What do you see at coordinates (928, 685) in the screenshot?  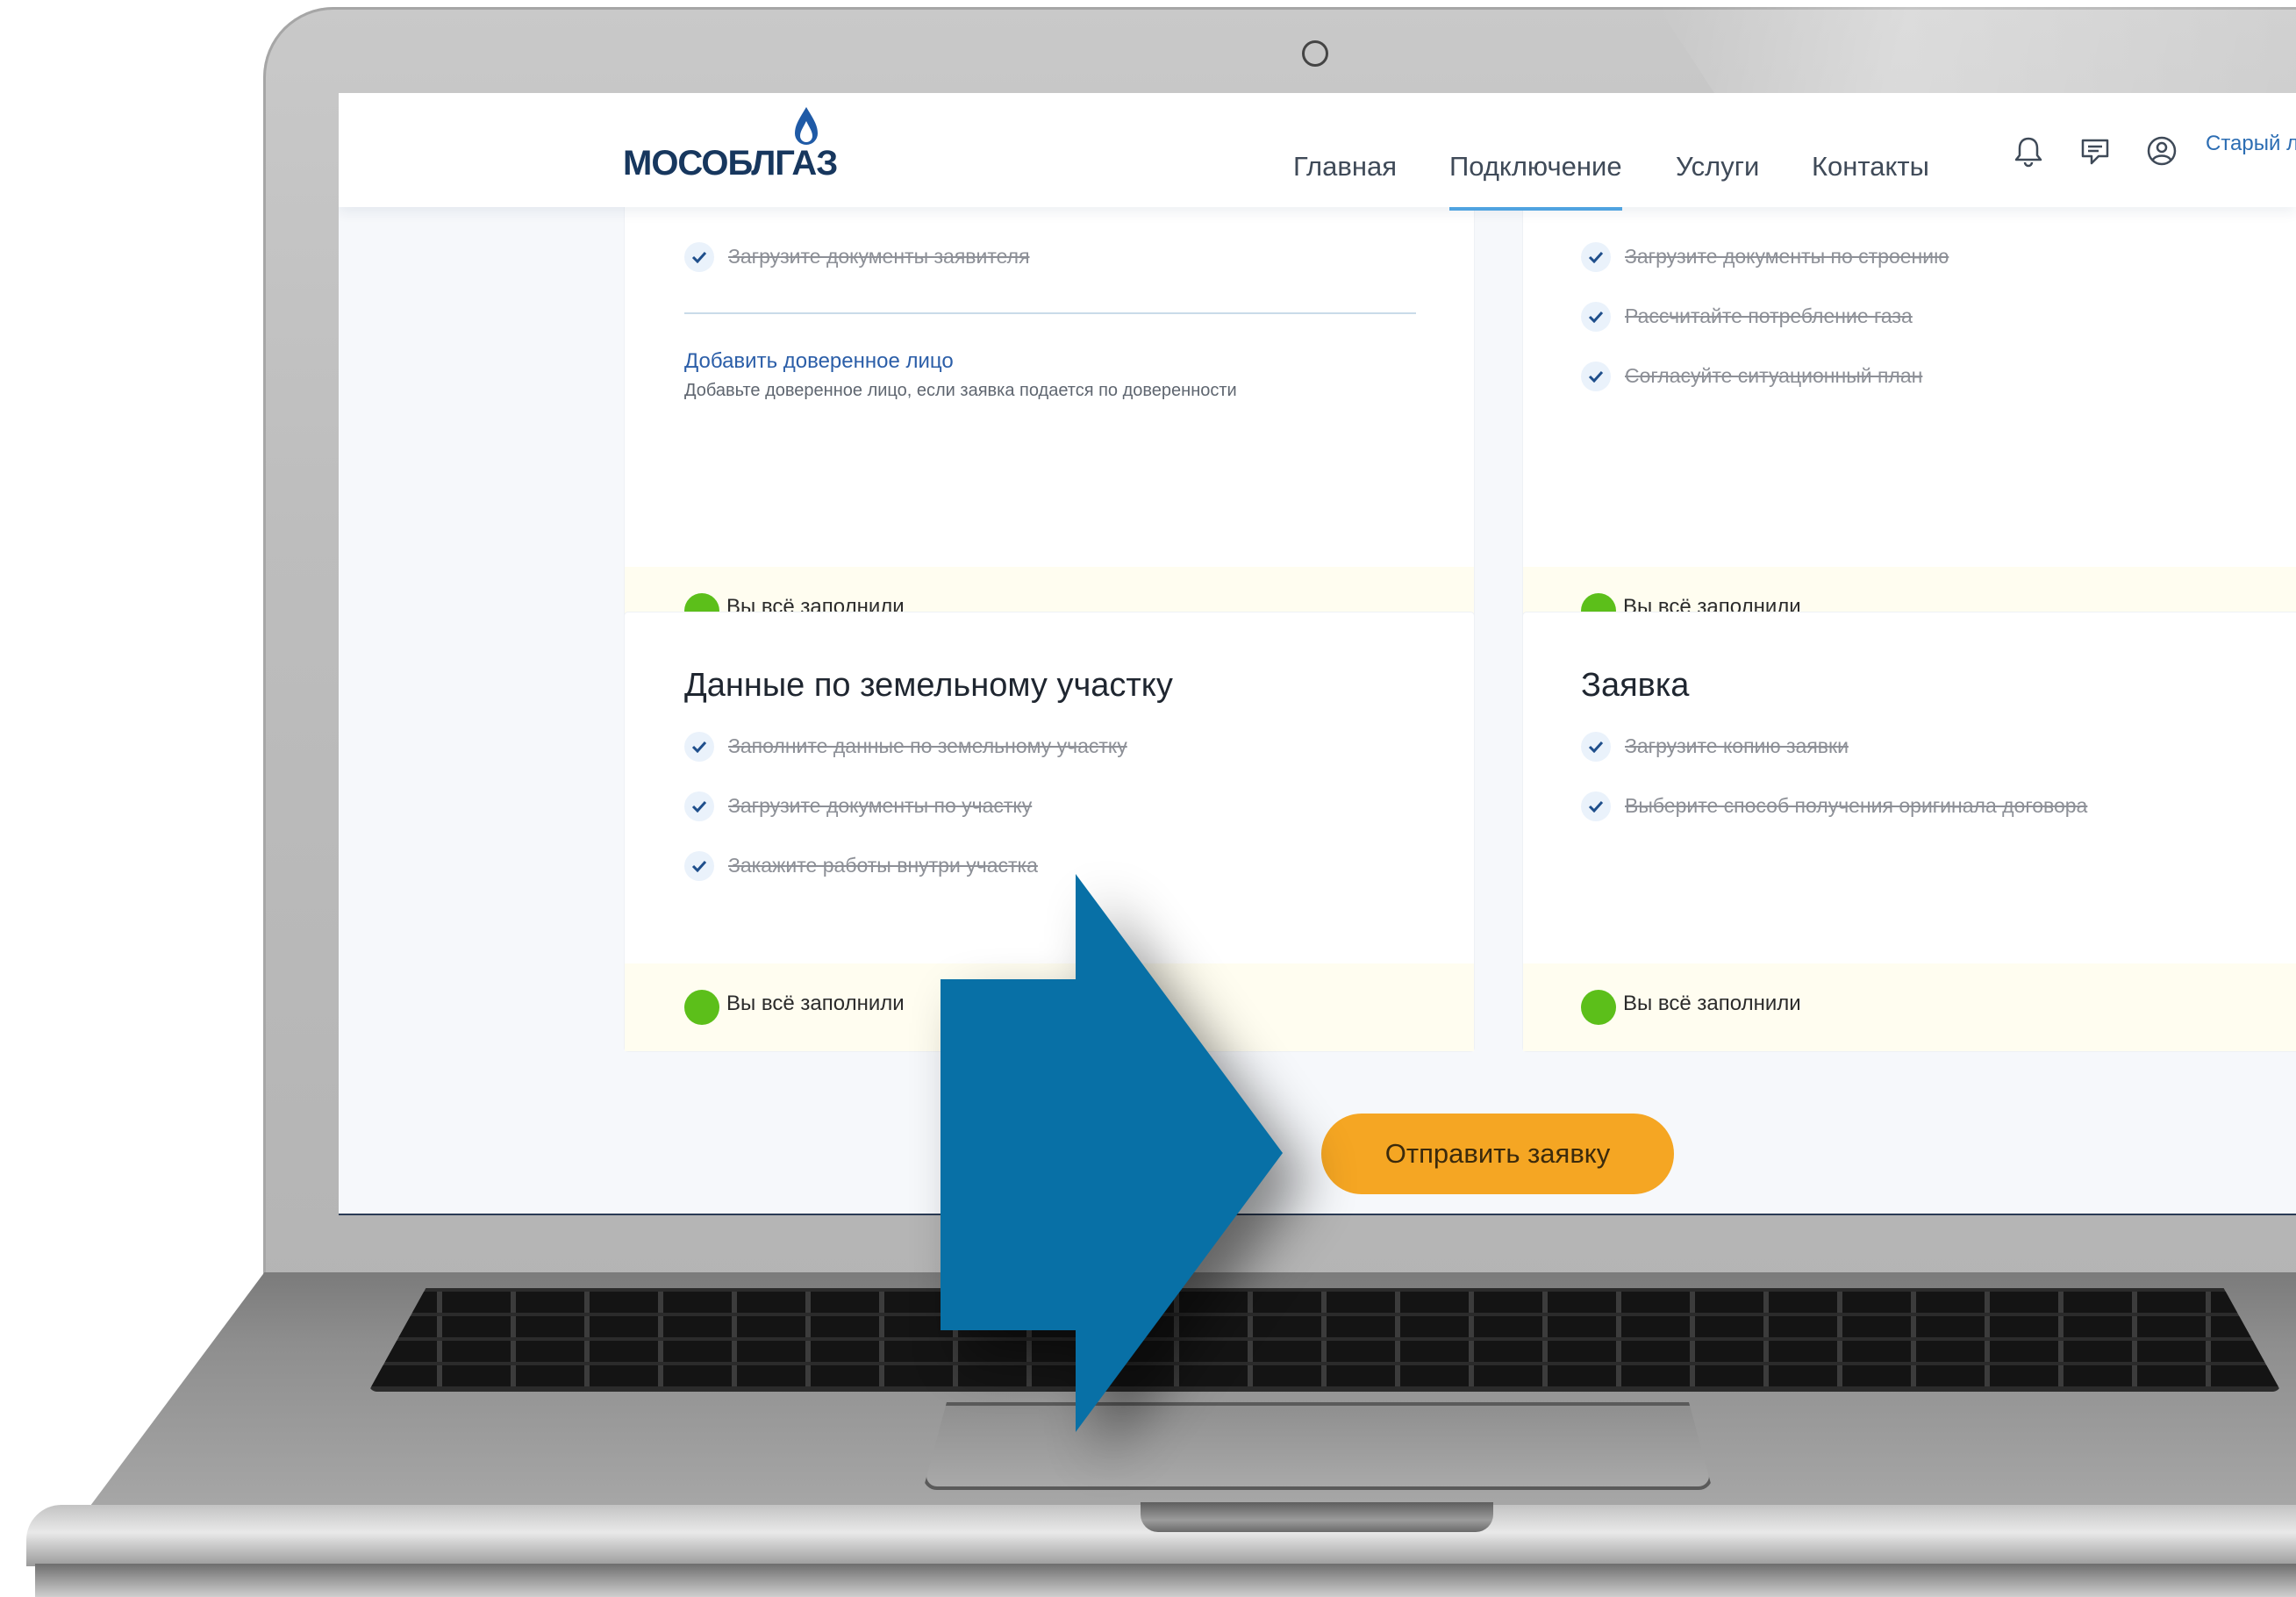 I see `land-card-title: Данные по земельному участку` at bounding box center [928, 685].